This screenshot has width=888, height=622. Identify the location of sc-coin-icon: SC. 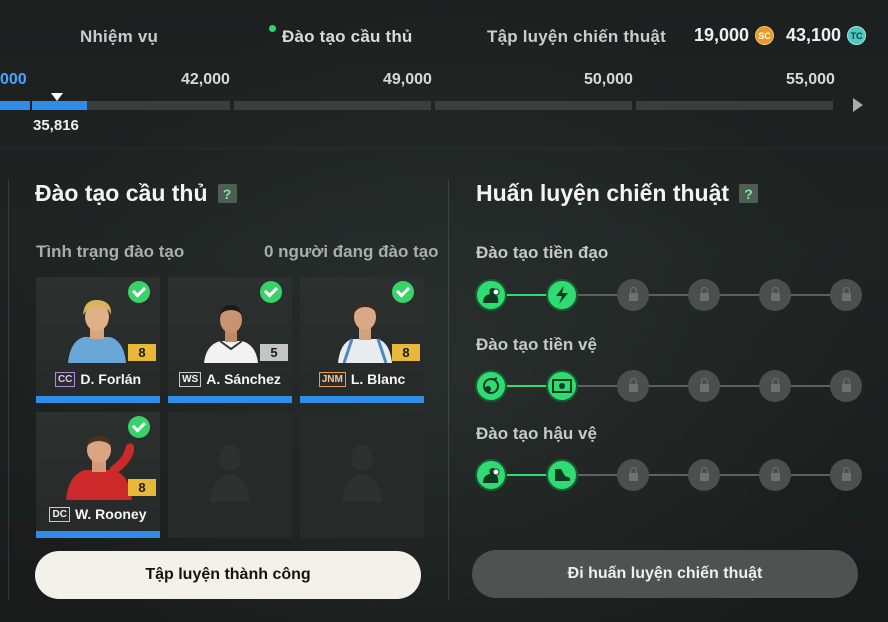
(765, 35).